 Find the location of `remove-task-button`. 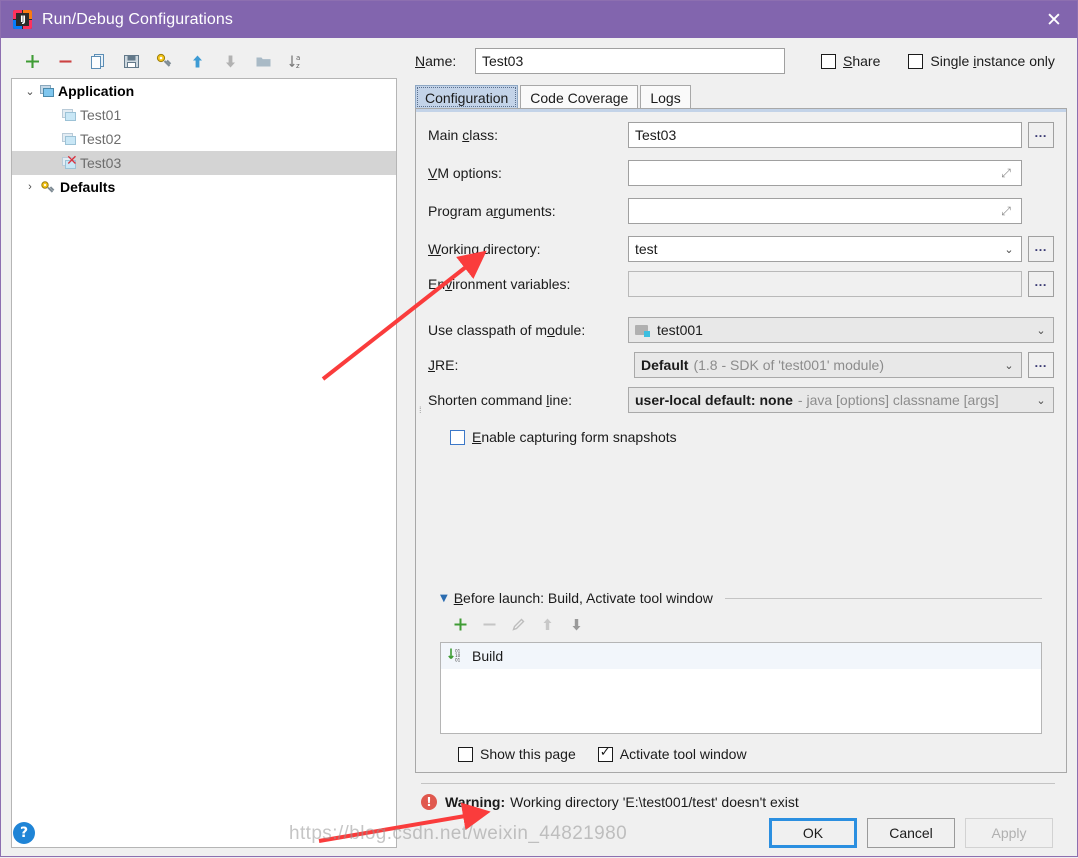

remove-task-button is located at coordinates (489, 626).